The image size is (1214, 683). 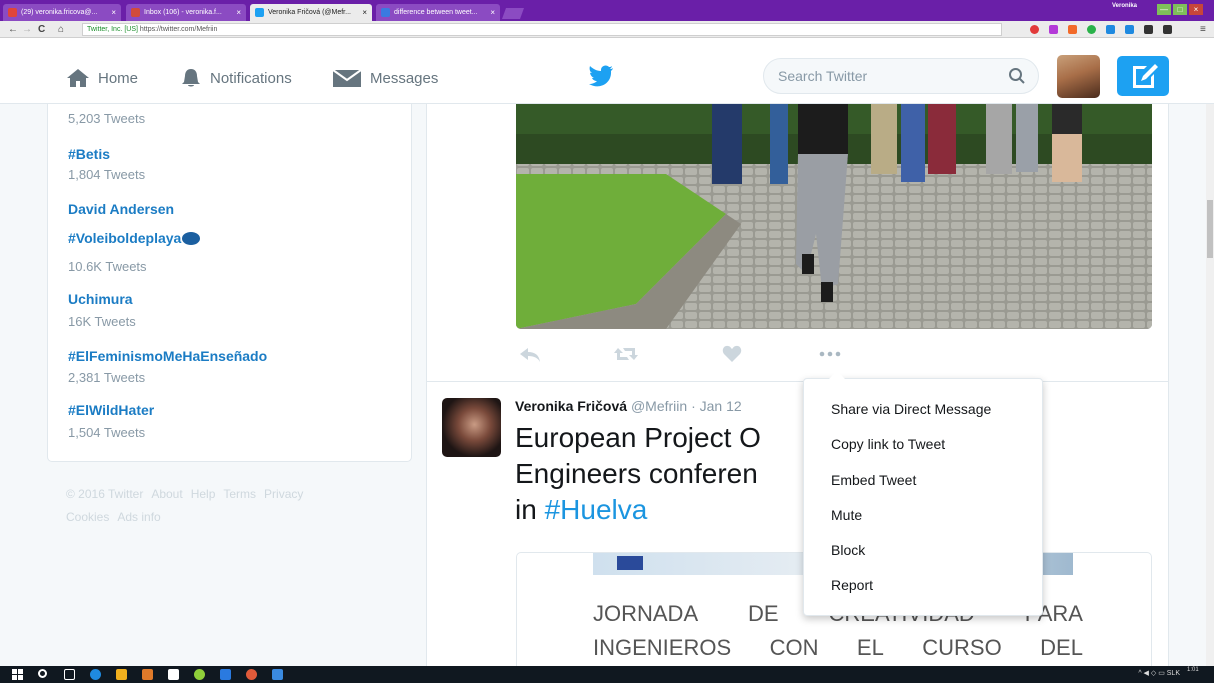 What do you see at coordinates (1203, 29) in the screenshot?
I see `chrome-menu-icon: ≡` at bounding box center [1203, 29].